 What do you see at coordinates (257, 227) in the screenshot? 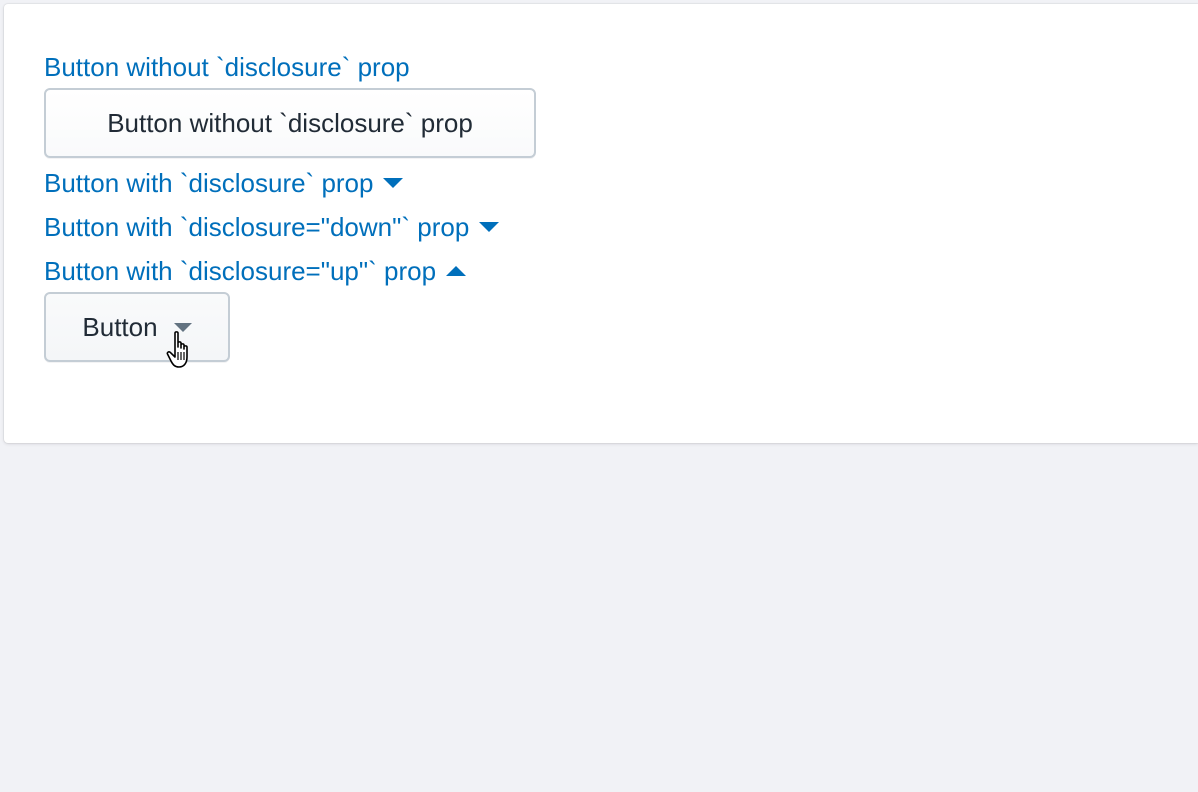
I see `link-label: Button with `disclosure="down"` prop` at bounding box center [257, 227].